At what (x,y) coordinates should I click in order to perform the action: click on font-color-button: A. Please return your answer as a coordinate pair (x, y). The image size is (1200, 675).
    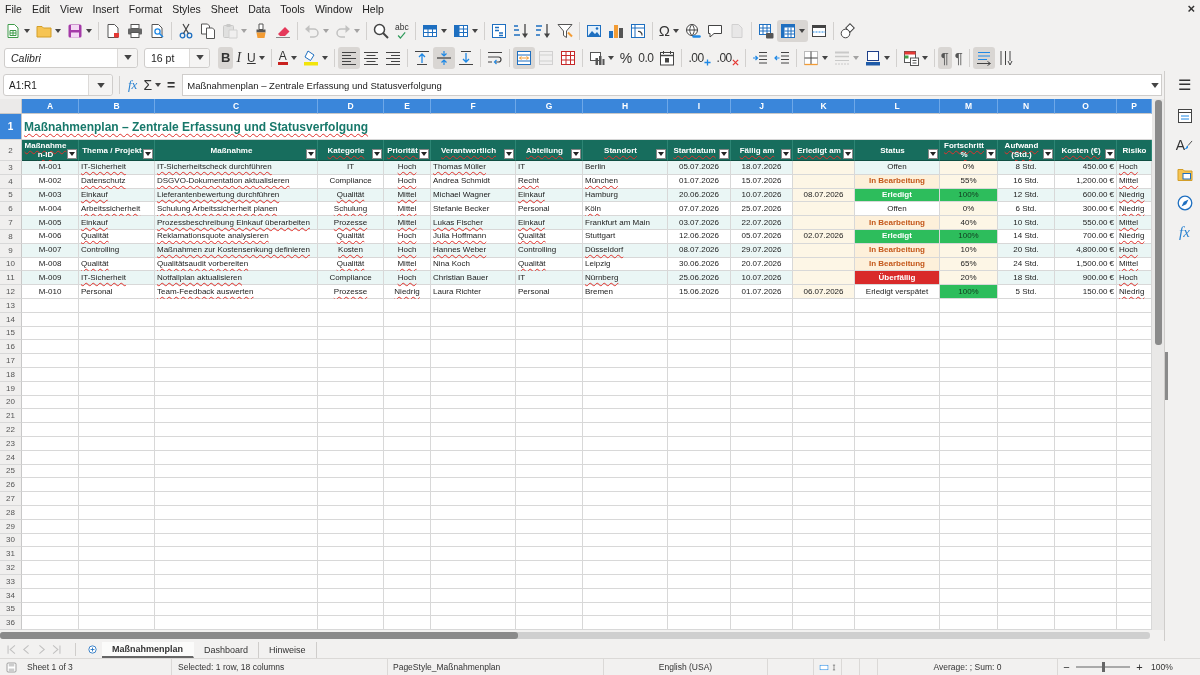
    Looking at the image, I should click on (287, 57).